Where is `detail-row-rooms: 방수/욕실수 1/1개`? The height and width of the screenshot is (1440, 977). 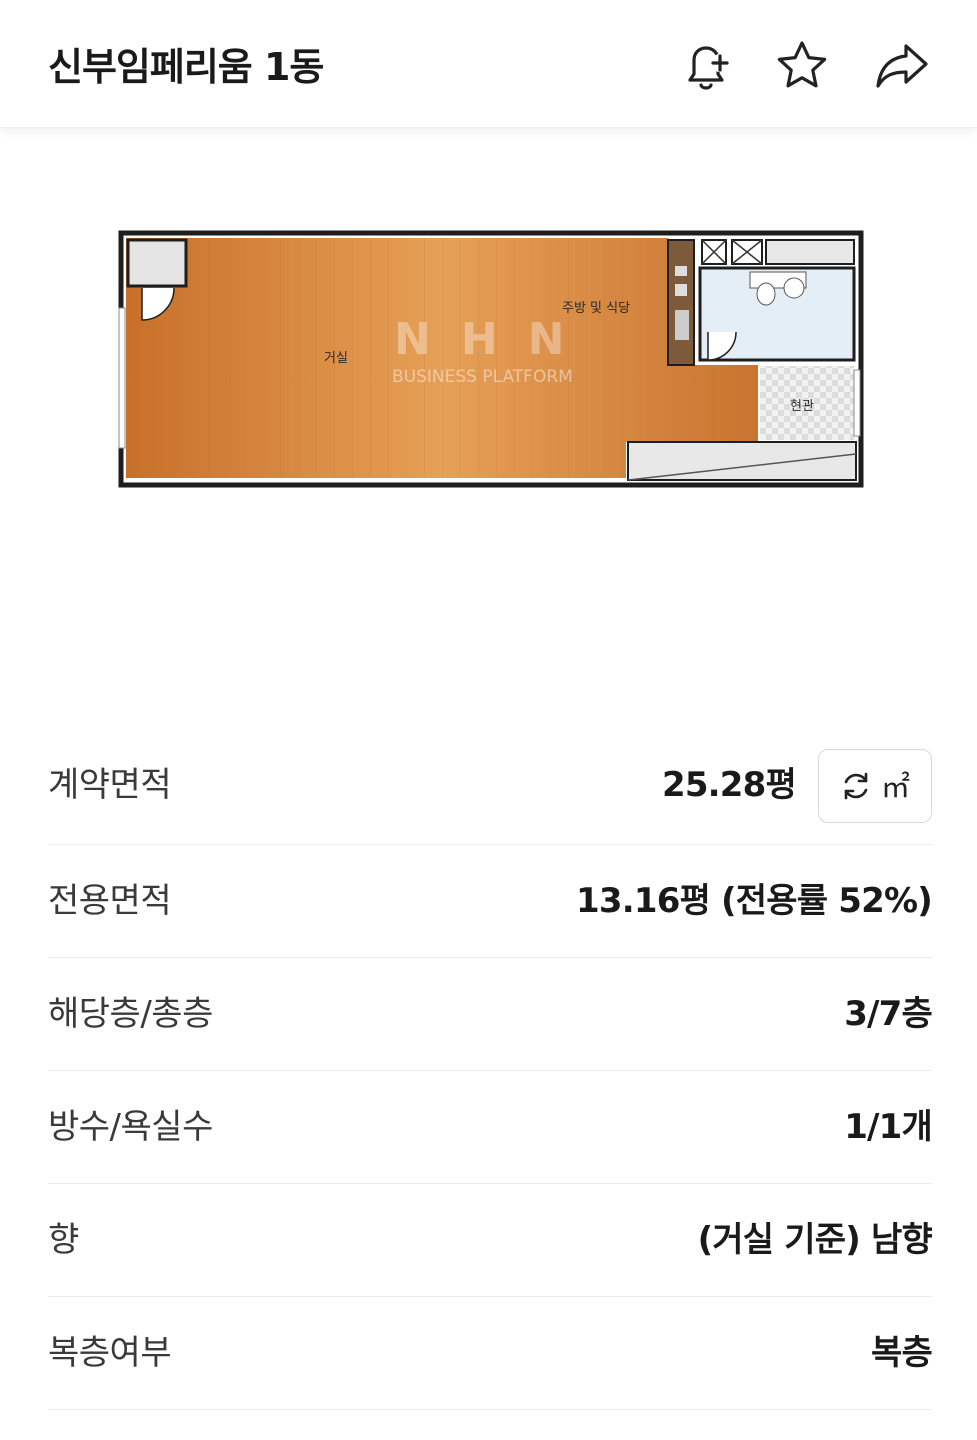
detail-row-rooms: 방수/욕실수 1/1개 is located at coordinates (490, 1127).